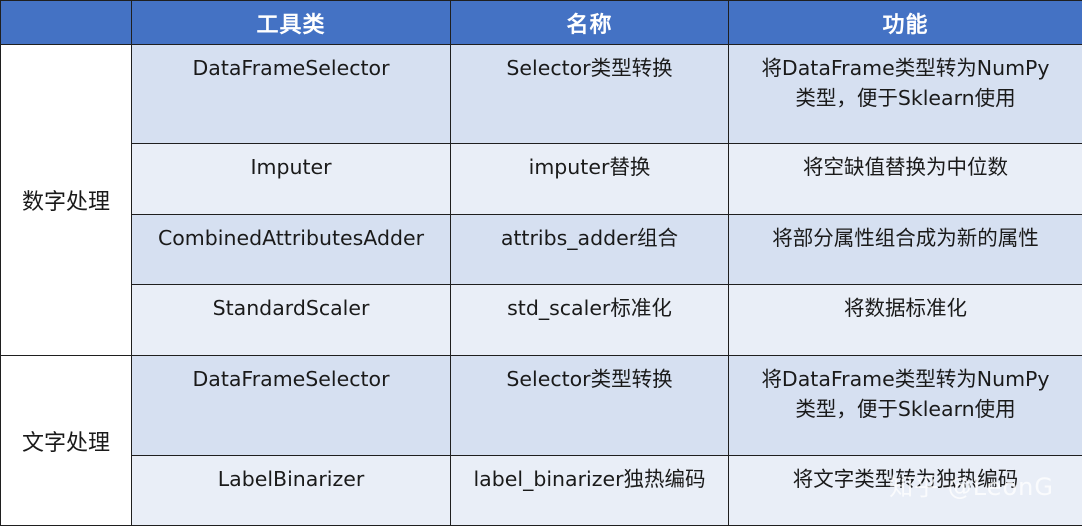 The height and width of the screenshot is (526, 1082). I want to click on tool-cell: LabelBinarizer, so click(291, 490).